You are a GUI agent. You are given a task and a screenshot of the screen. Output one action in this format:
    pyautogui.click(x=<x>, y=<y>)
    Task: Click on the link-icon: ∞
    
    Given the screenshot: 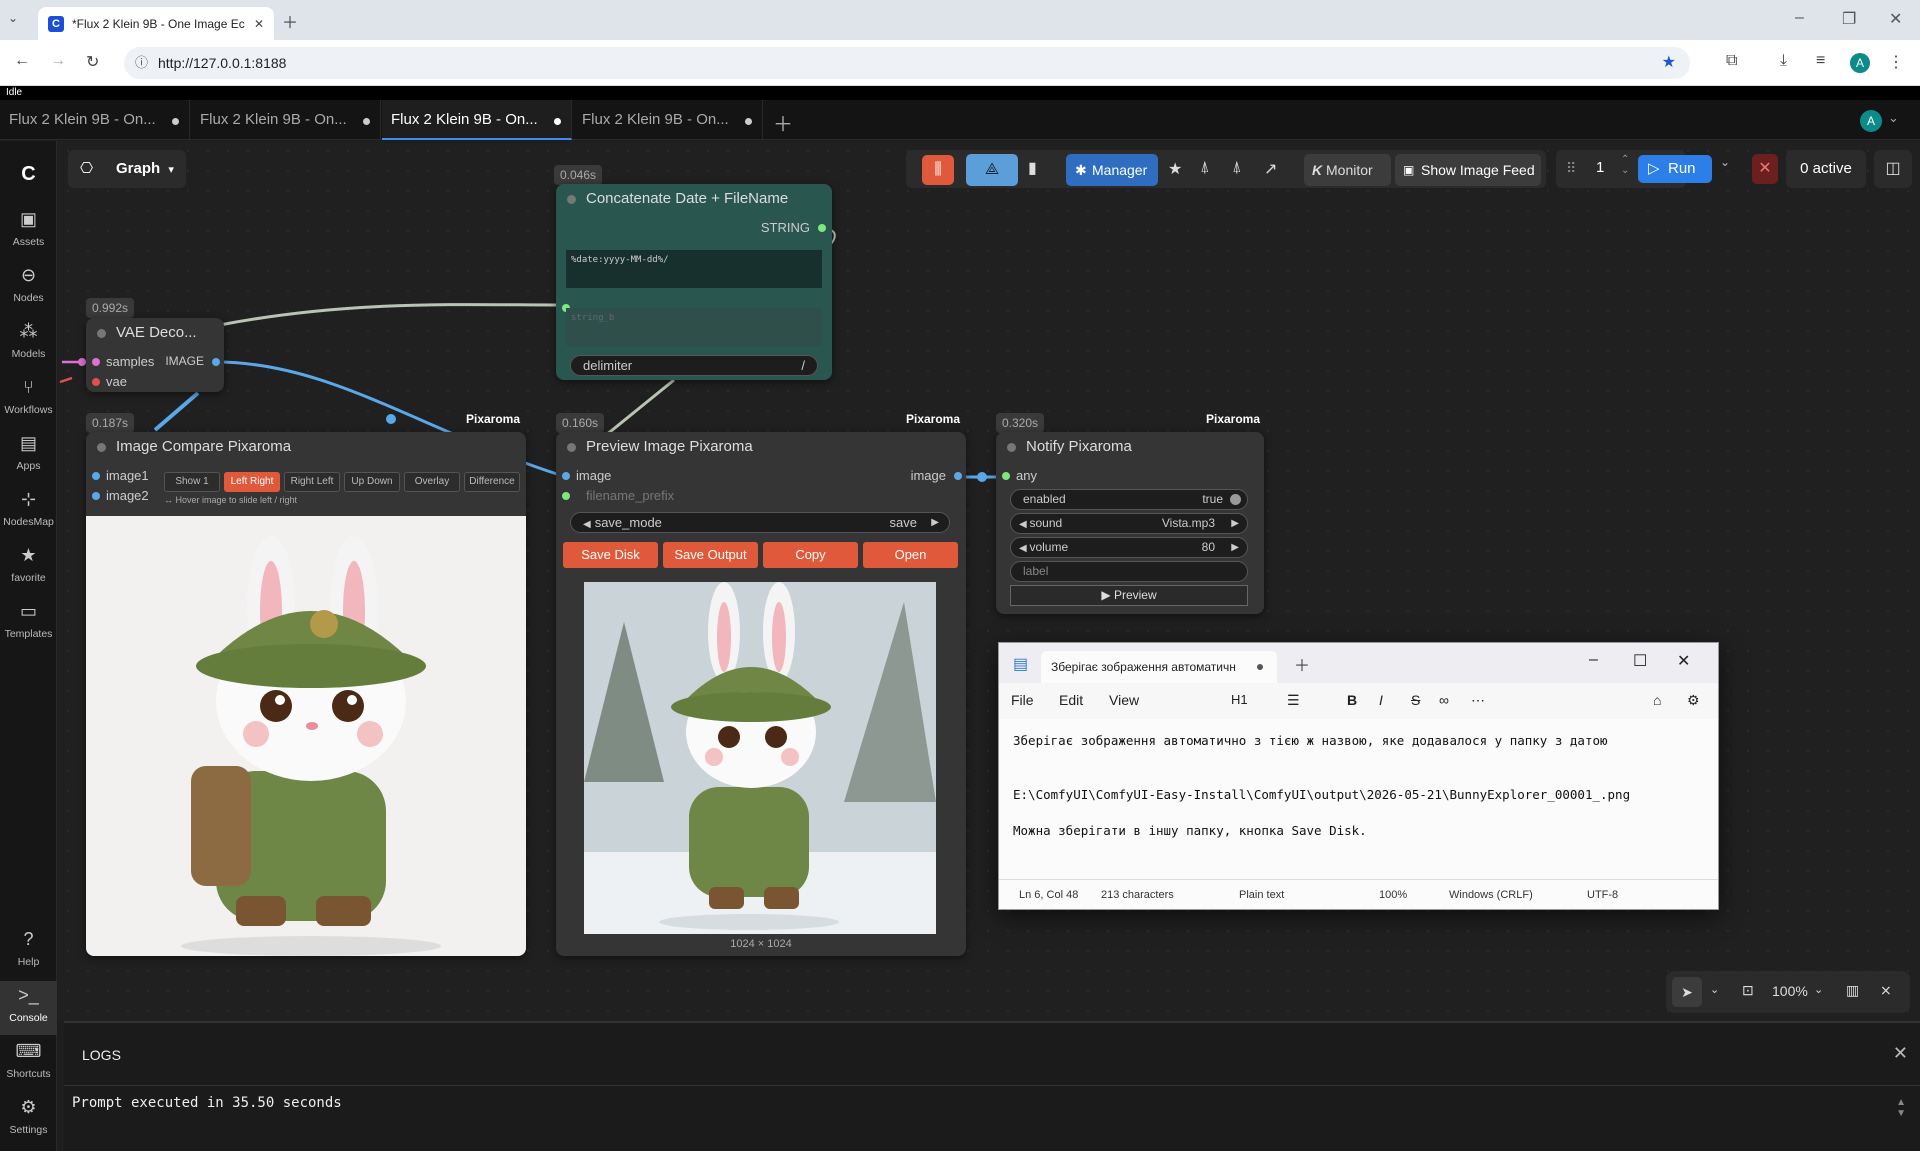 What is the action you would take?
    pyautogui.click(x=1444, y=700)
    